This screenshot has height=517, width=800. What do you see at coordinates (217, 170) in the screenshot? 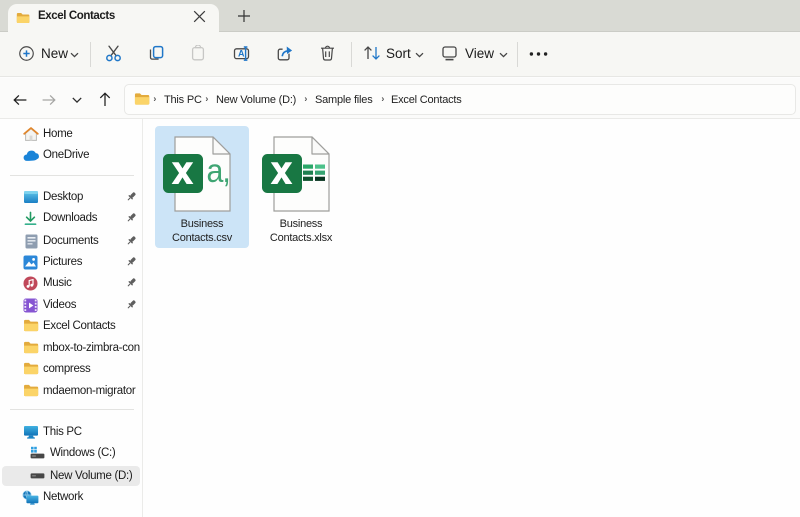
I see `svg-text: a,` at bounding box center [217, 170].